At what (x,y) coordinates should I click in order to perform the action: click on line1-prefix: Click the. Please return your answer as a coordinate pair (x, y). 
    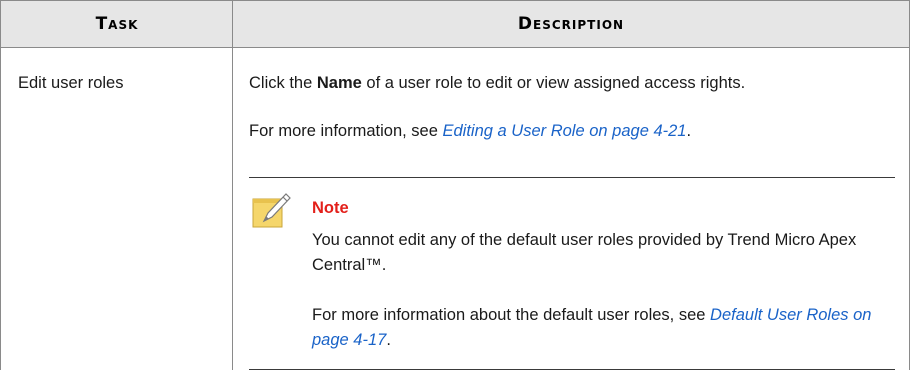
    Looking at the image, I should click on (283, 83).